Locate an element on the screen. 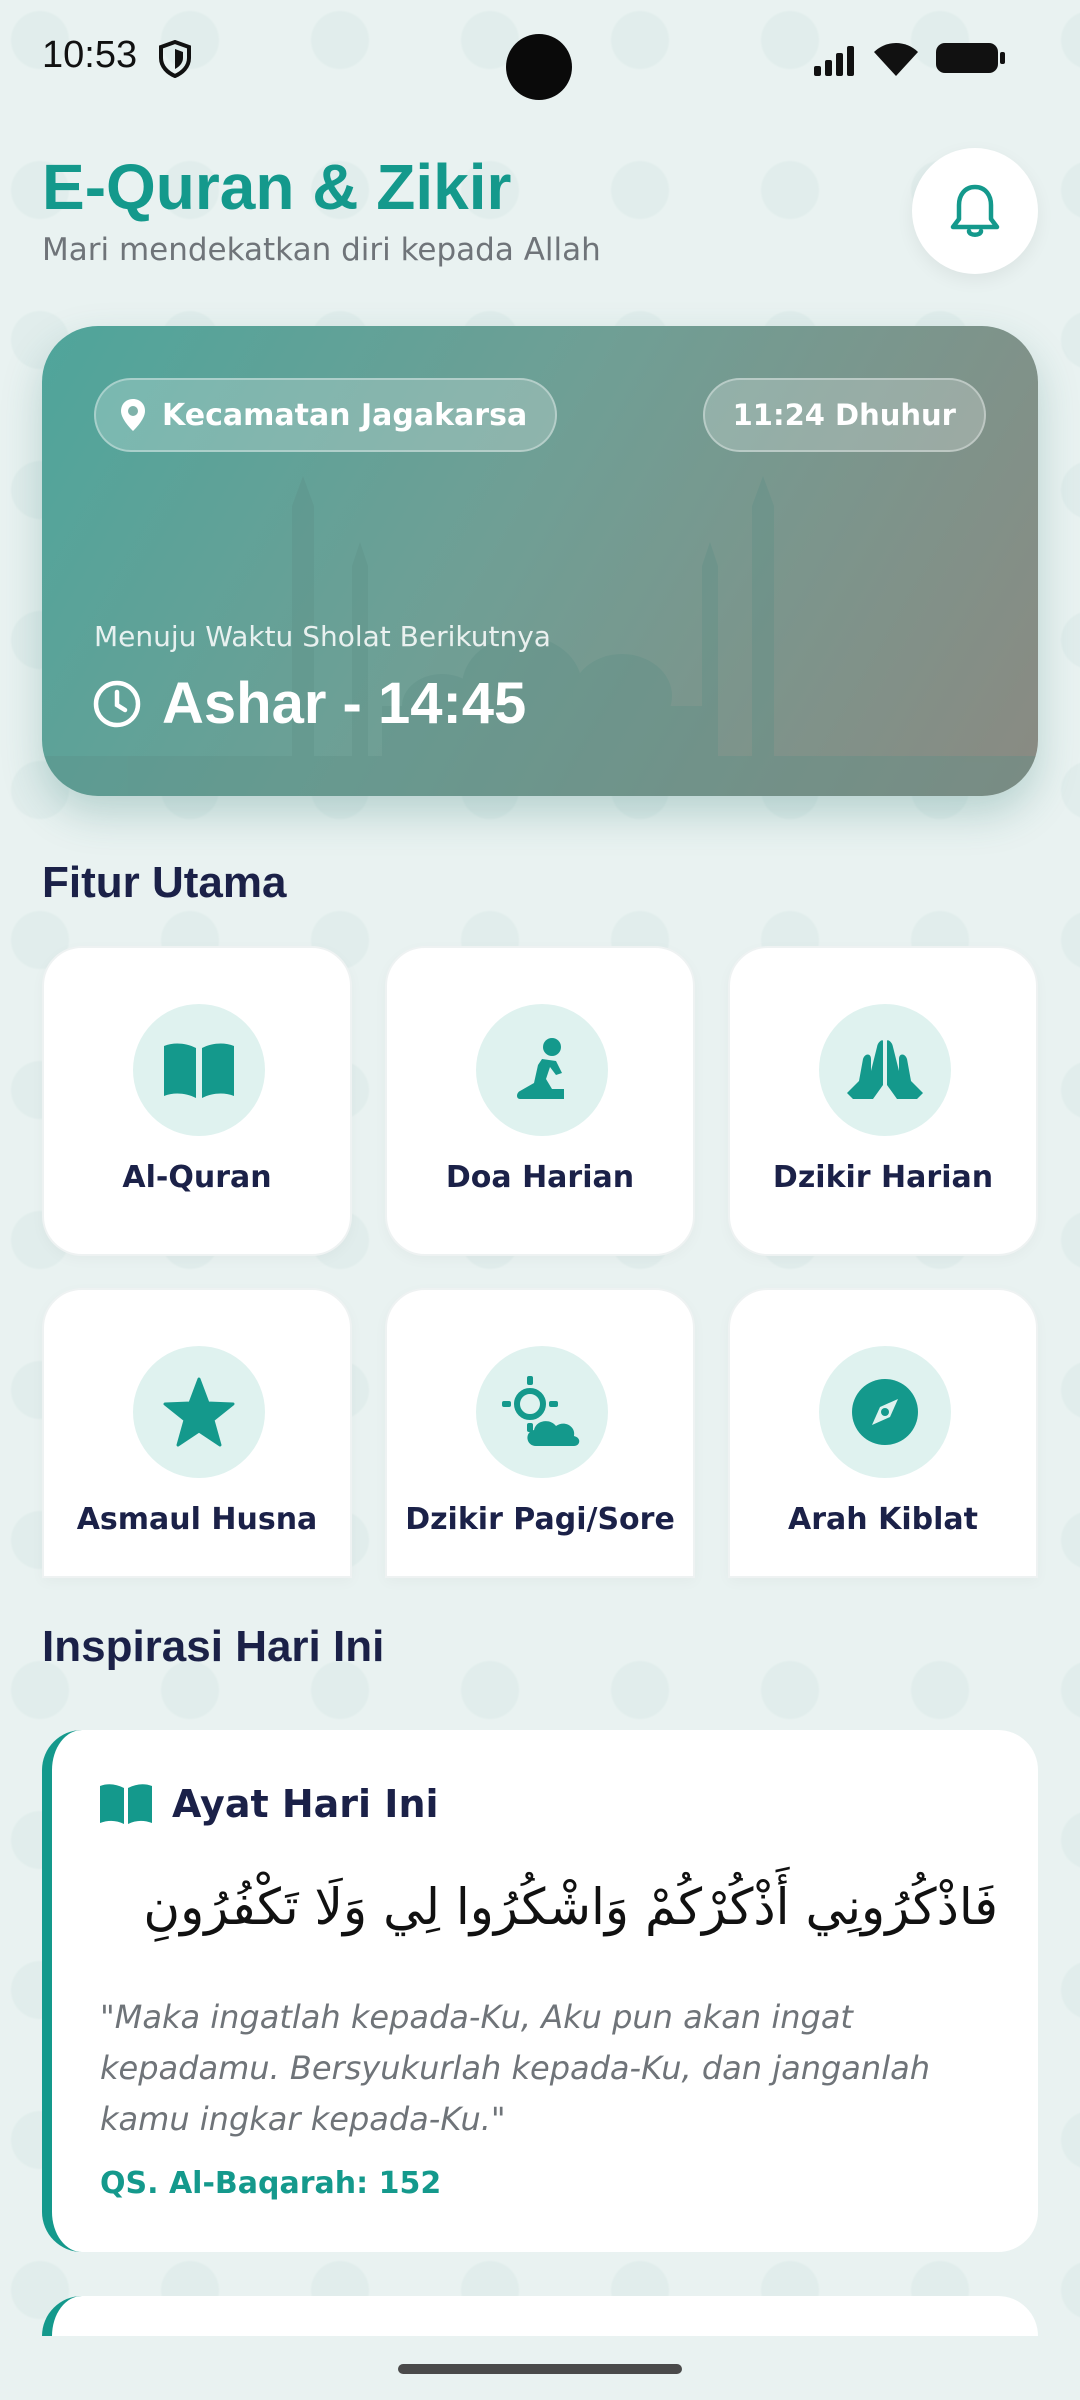 The height and width of the screenshot is (2400, 1080). feature-doa-harian: Doa Harian is located at coordinates (540, 1101).